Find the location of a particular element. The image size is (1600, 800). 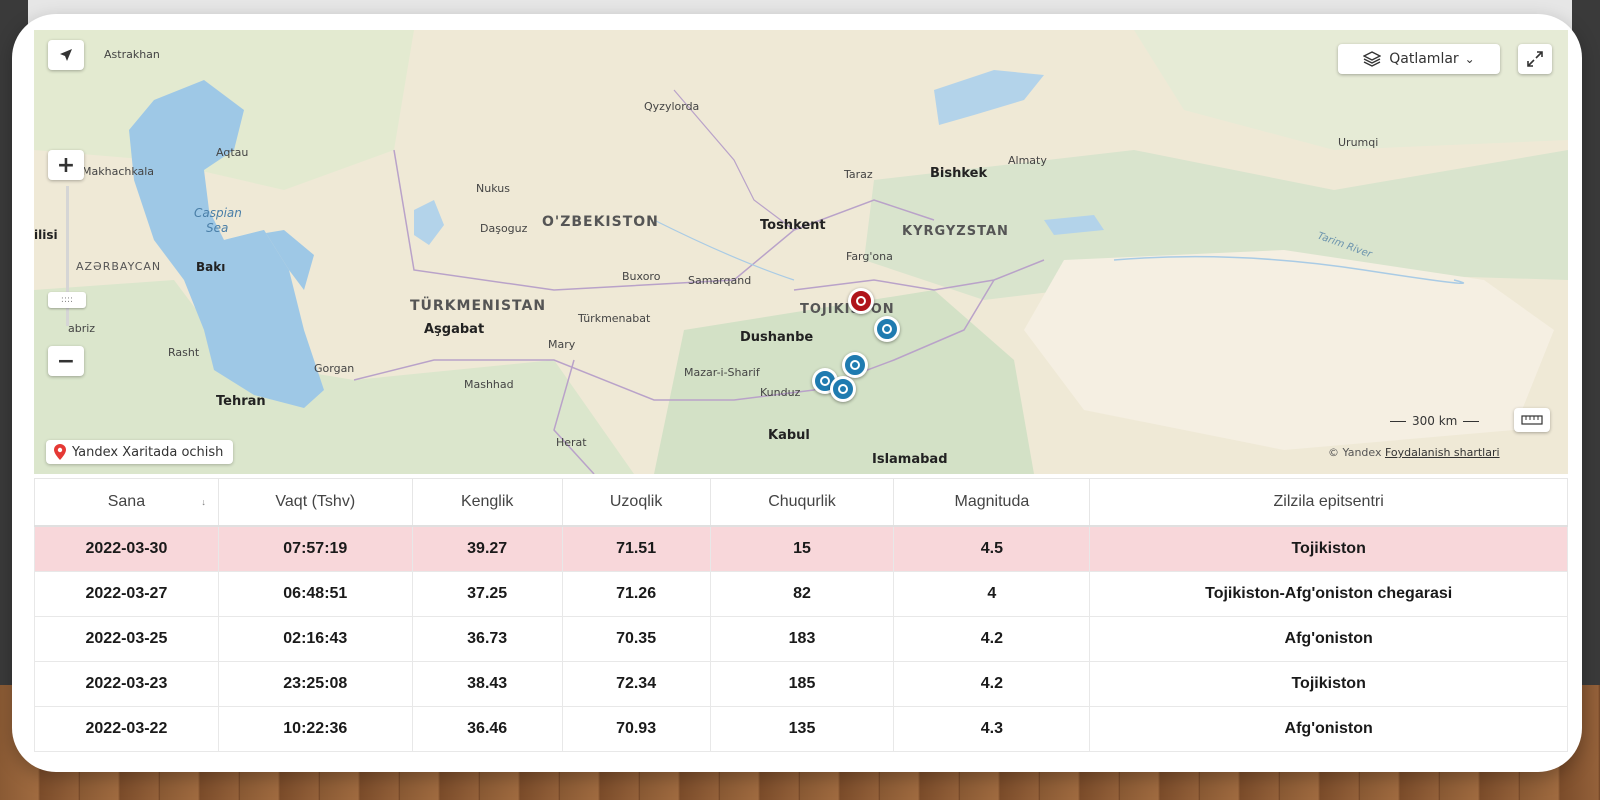

label-buxoro: Buxoro is located at coordinates (641, 276).